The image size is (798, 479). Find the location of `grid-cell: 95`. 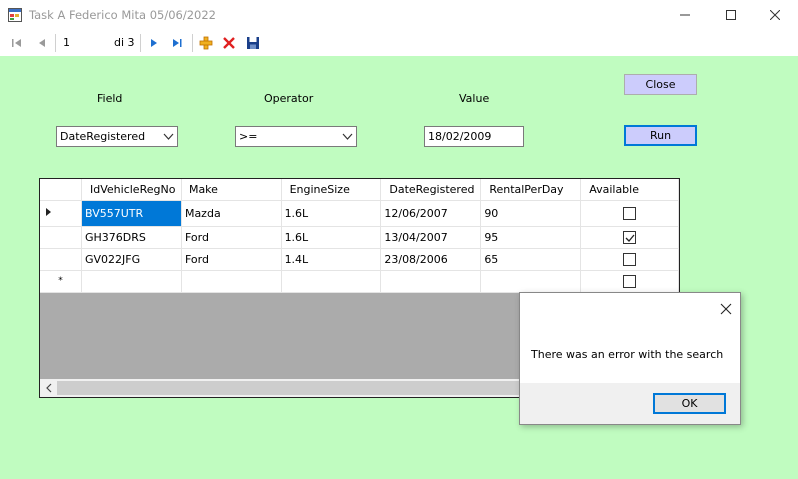

grid-cell: 95 is located at coordinates (531, 237).